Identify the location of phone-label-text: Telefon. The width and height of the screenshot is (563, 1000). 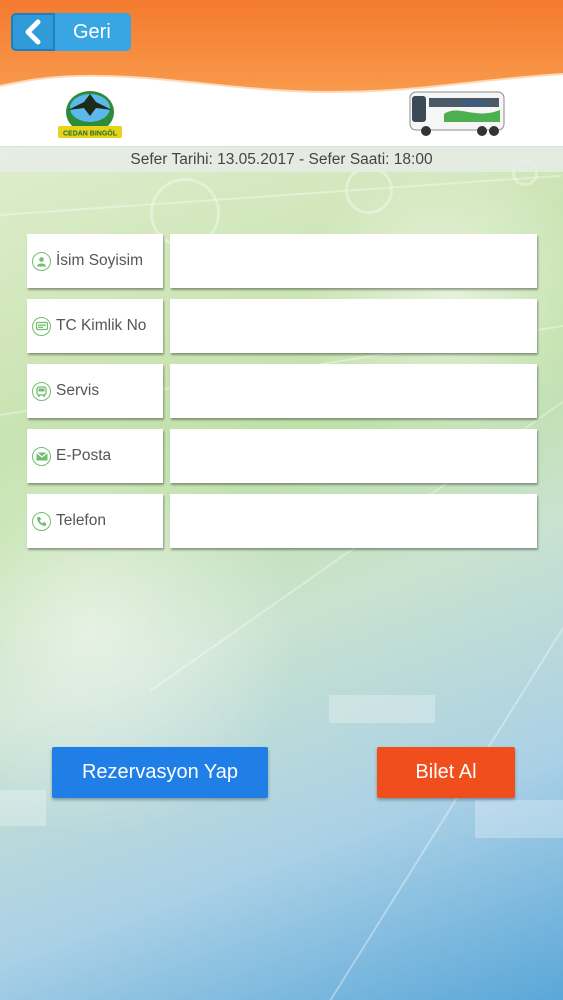
(81, 520).